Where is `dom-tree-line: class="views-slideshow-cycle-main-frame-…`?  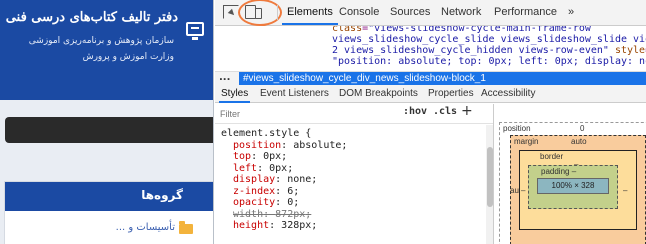
dom-tree-line: class="views-slideshow-cycle-main-frame-… is located at coordinates (461, 30).